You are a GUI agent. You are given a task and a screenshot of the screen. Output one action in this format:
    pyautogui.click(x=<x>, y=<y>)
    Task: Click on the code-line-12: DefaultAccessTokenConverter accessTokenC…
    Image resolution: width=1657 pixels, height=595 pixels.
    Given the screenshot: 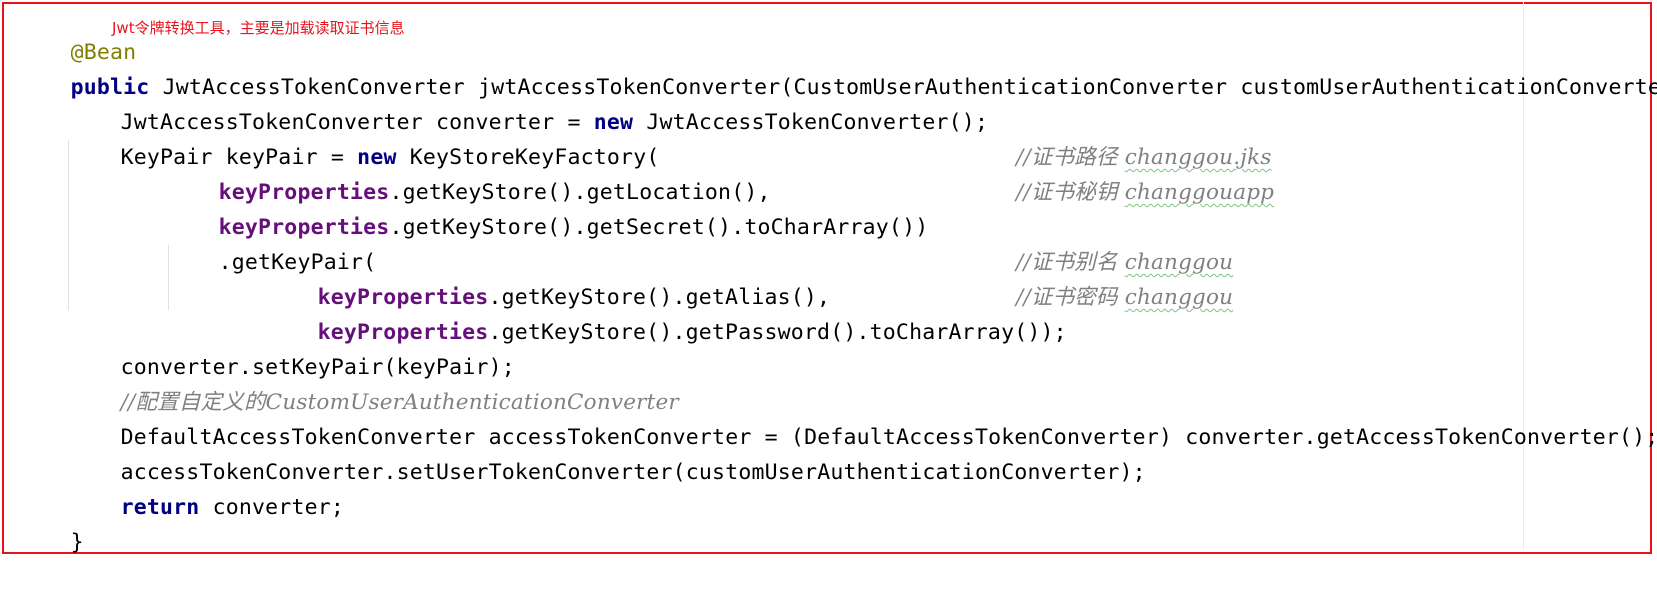 What is the action you would take?
    pyautogui.click(x=862, y=417)
    